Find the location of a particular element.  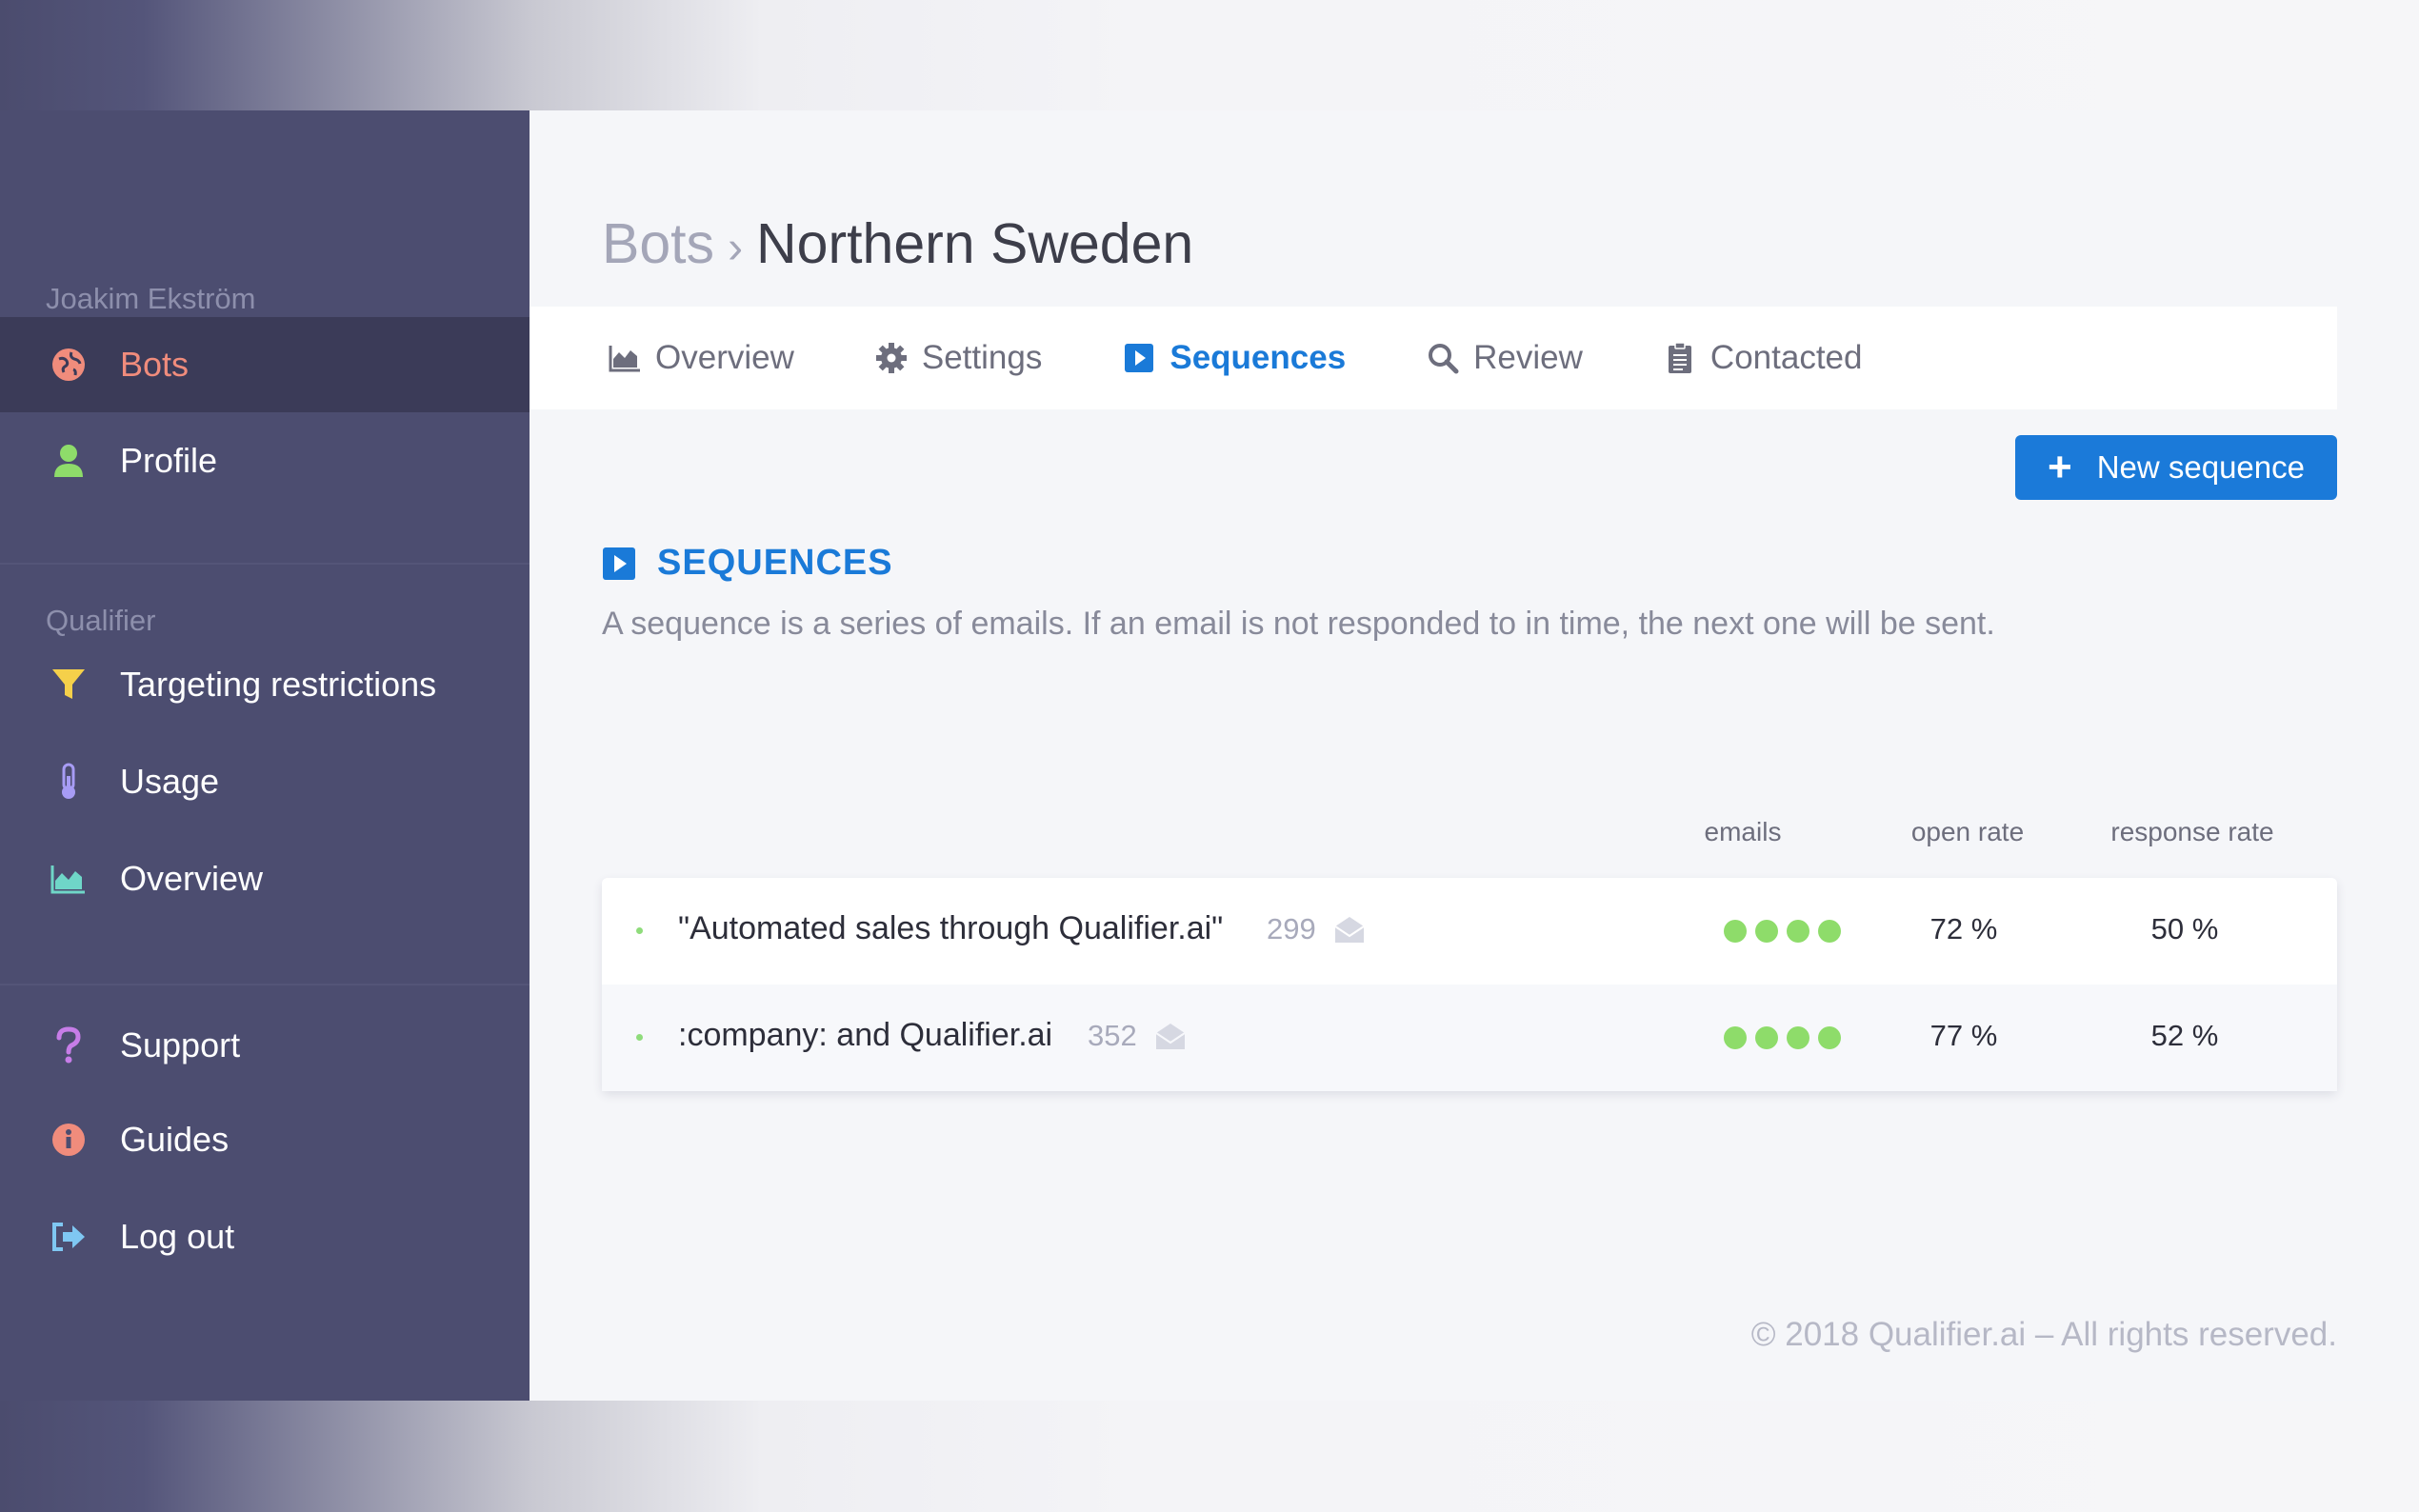

tab-label: Settings is located at coordinates (982, 357).